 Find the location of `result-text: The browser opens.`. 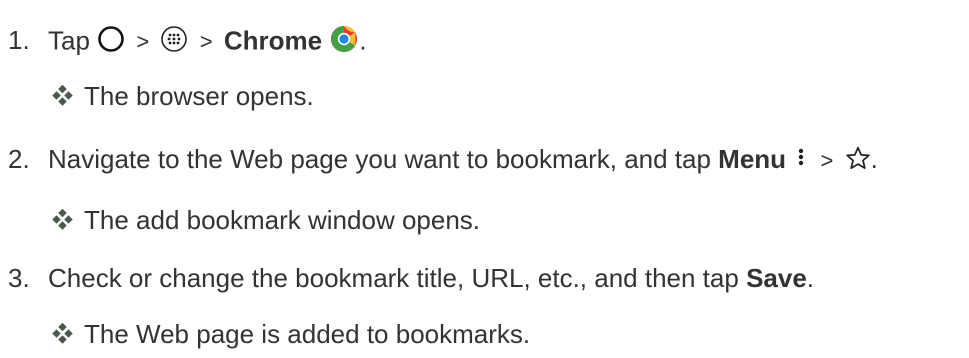

result-text: The browser opens. is located at coordinates (199, 96).